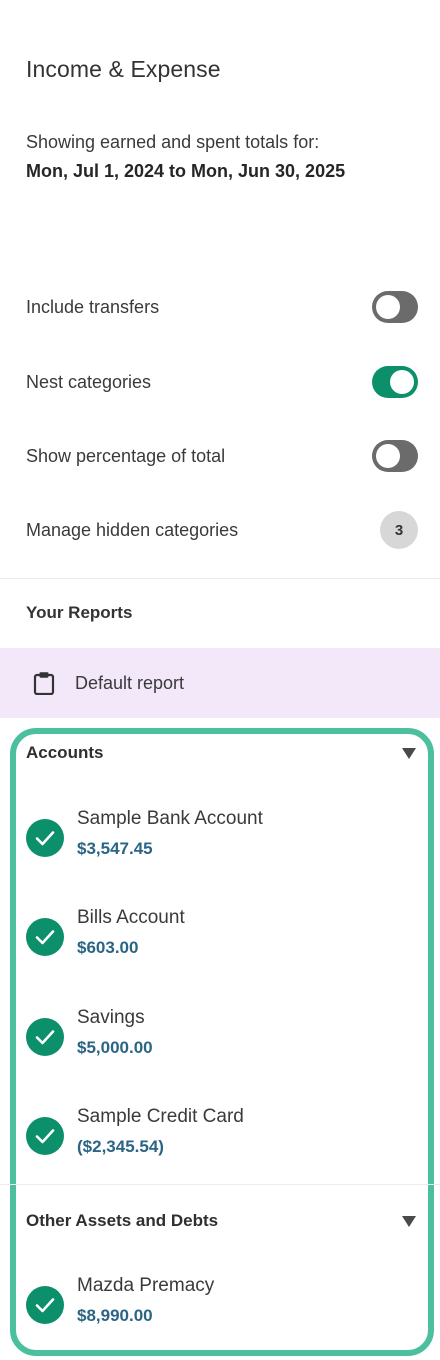 The image size is (440, 1360). What do you see at coordinates (111, 1017) in the screenshot?
I see `account-name: Savings` at bounding box center [111, 1017].